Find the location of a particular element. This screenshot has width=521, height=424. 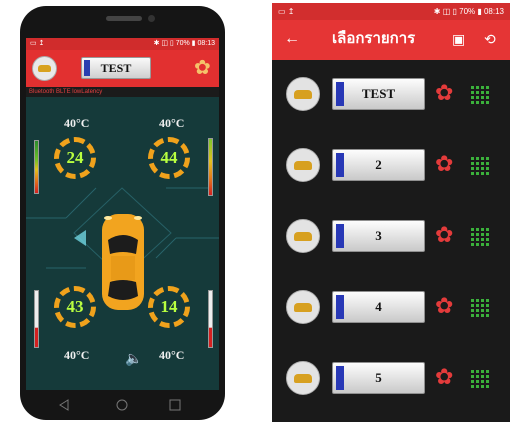

bluetooth-status: Bluetooth BLTE lowLatency is located at coordinates (122, 92).